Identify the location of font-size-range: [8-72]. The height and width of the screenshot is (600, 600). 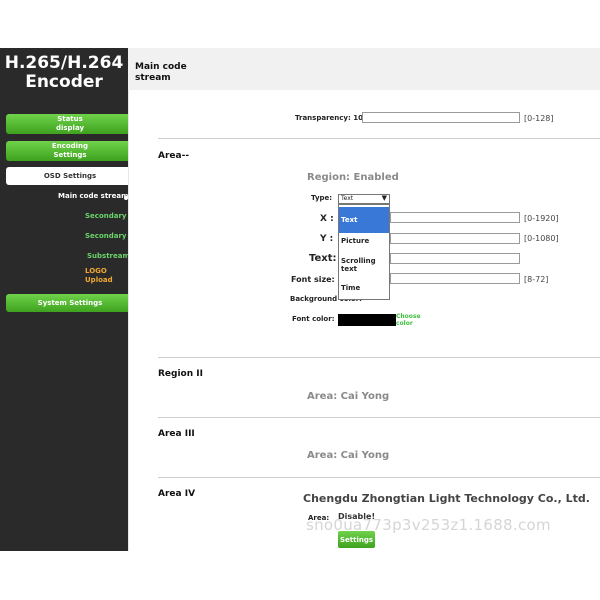
(536, 279).